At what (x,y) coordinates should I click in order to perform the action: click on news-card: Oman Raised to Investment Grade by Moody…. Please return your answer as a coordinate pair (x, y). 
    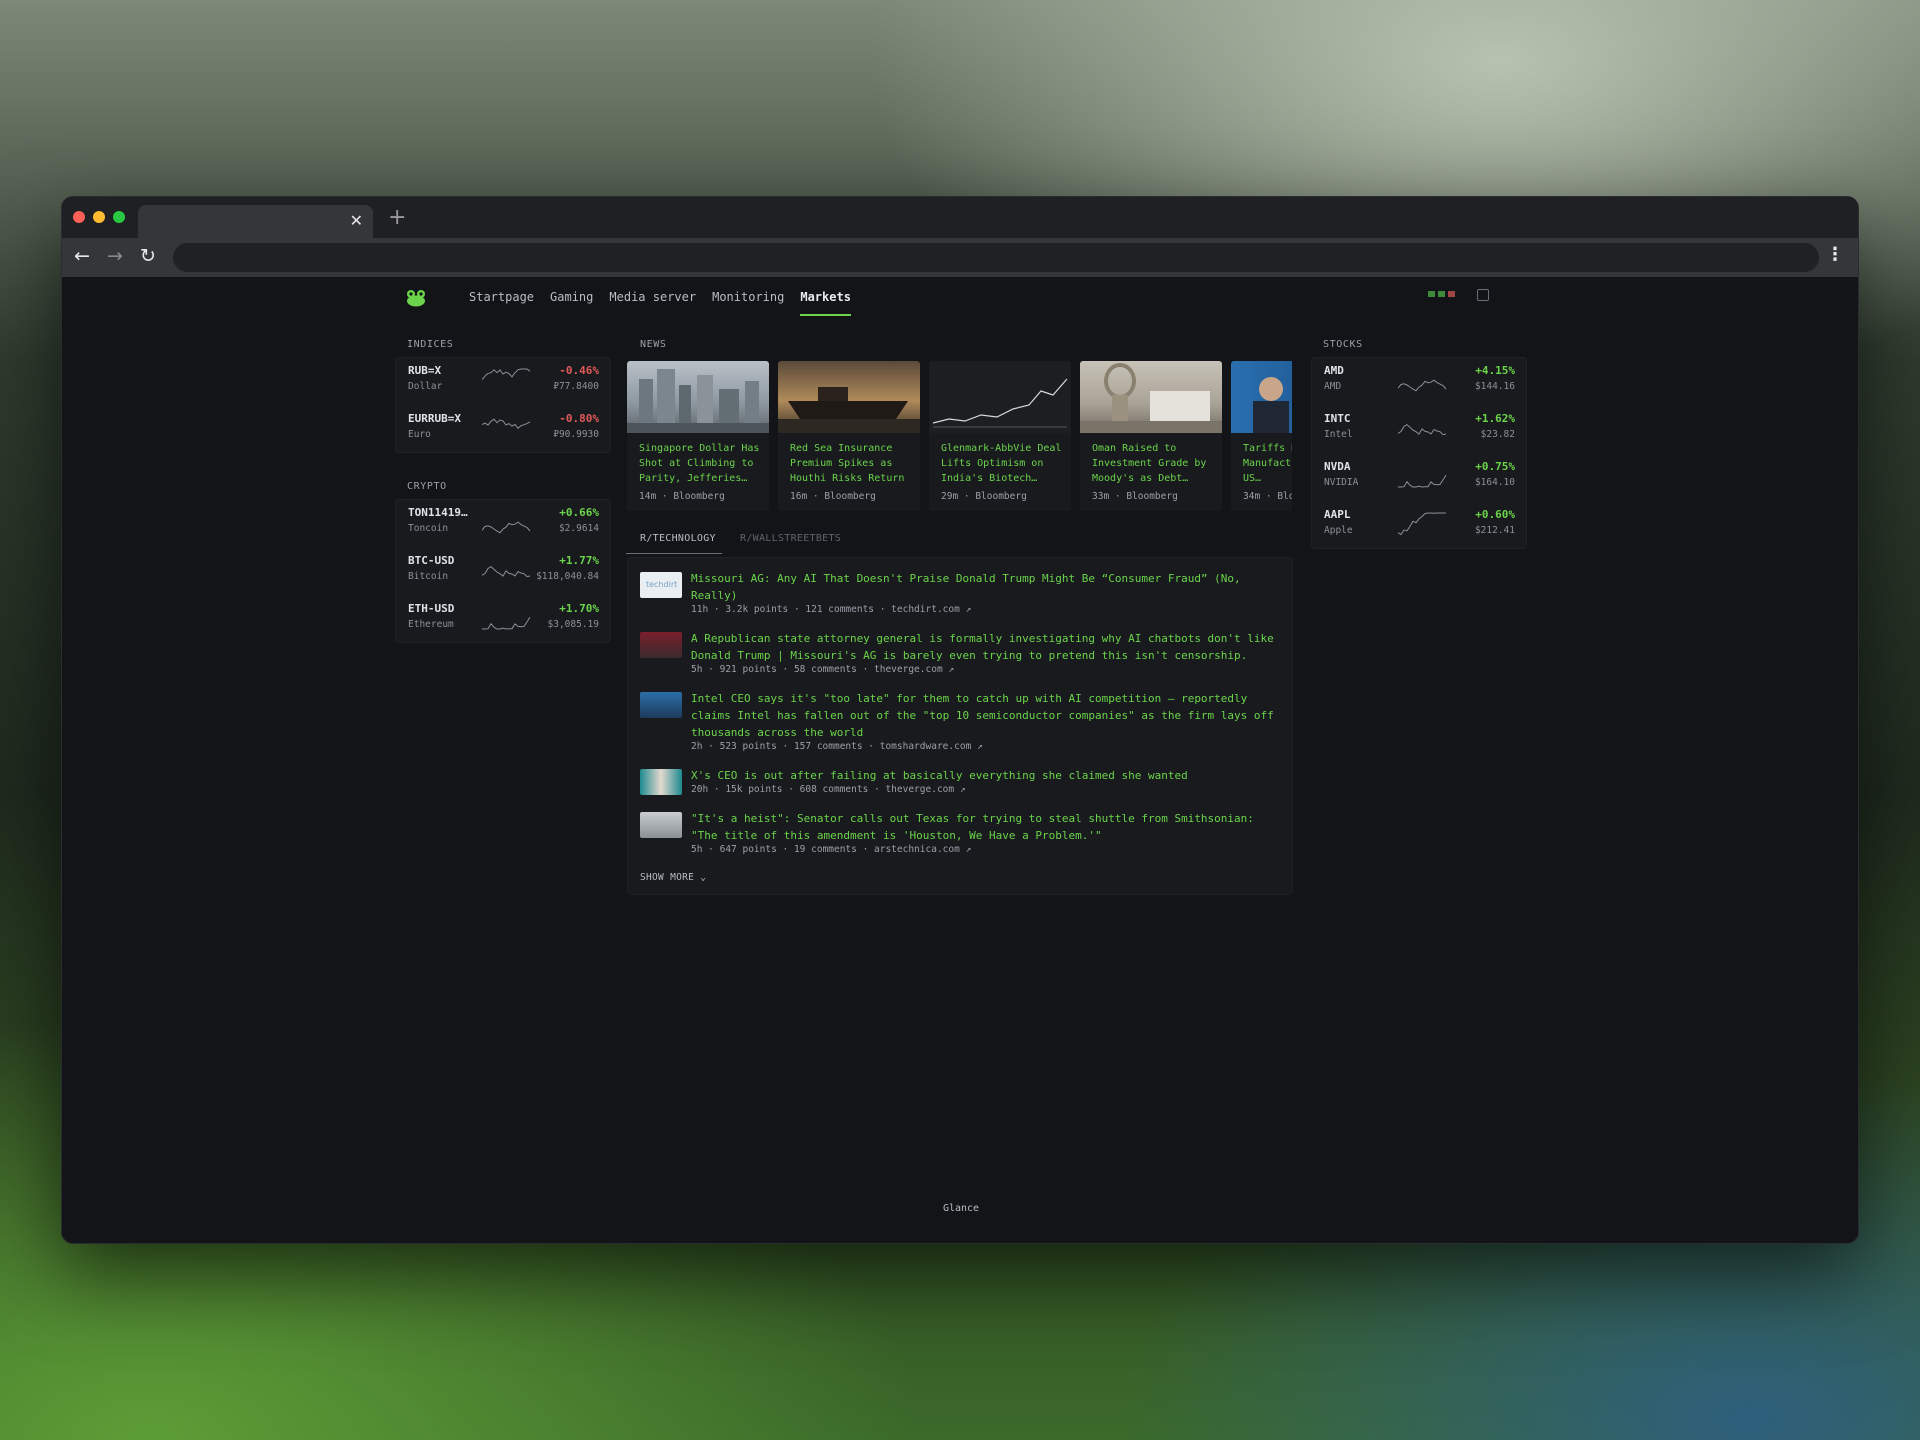
    Looking at the image, I should click on (1151, 436).